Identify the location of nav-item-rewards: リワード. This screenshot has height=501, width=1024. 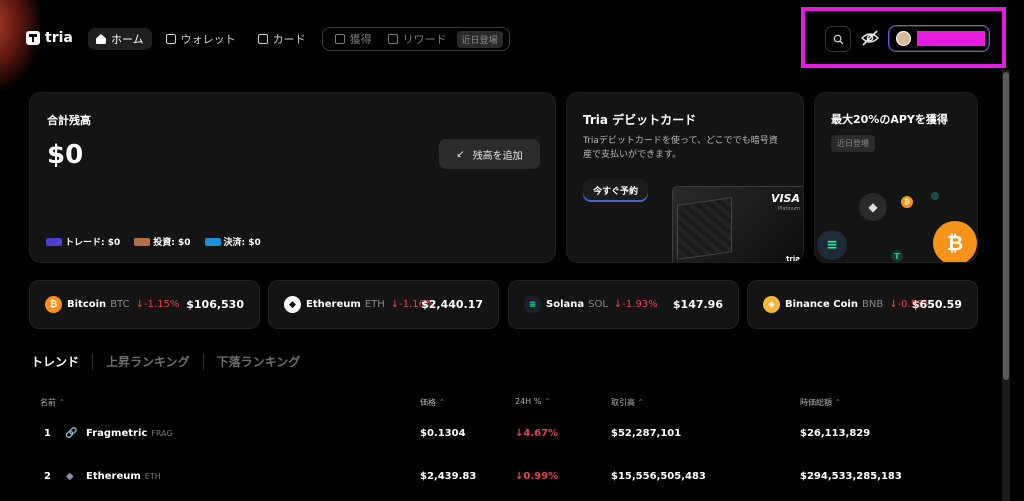
(417, 39).